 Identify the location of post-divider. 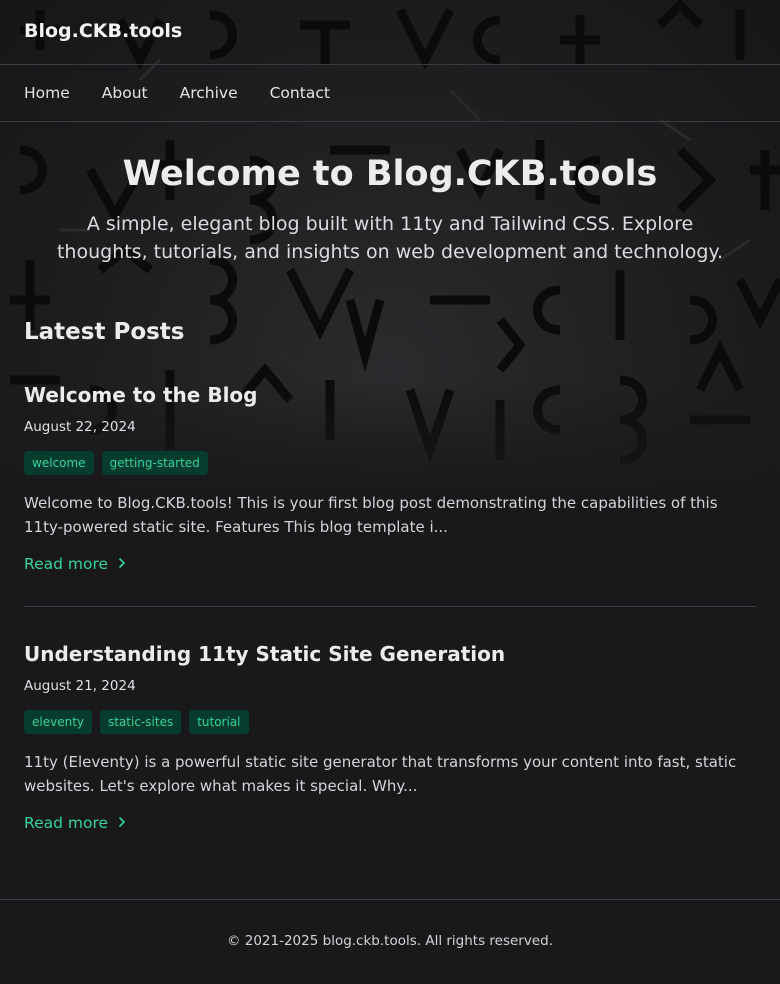
(390, 606).